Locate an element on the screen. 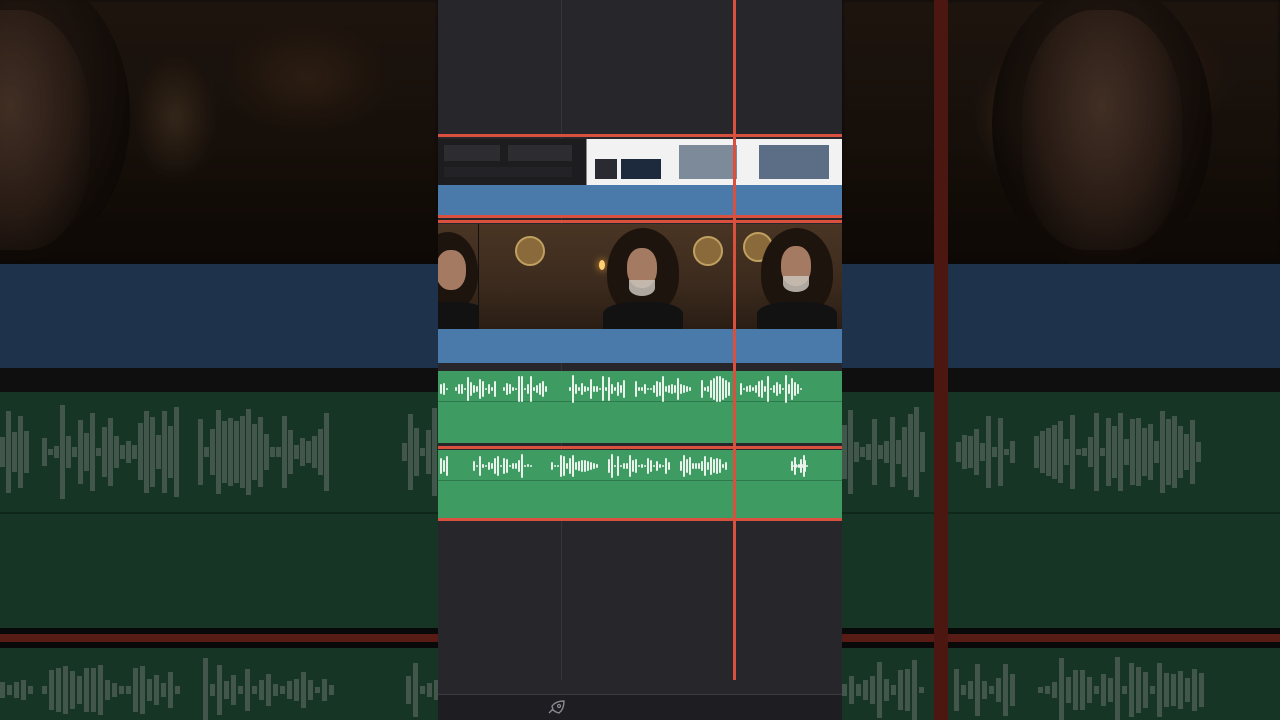 The image size is (1280, 720). toolbar-separator is located at coordinates (640, 694).